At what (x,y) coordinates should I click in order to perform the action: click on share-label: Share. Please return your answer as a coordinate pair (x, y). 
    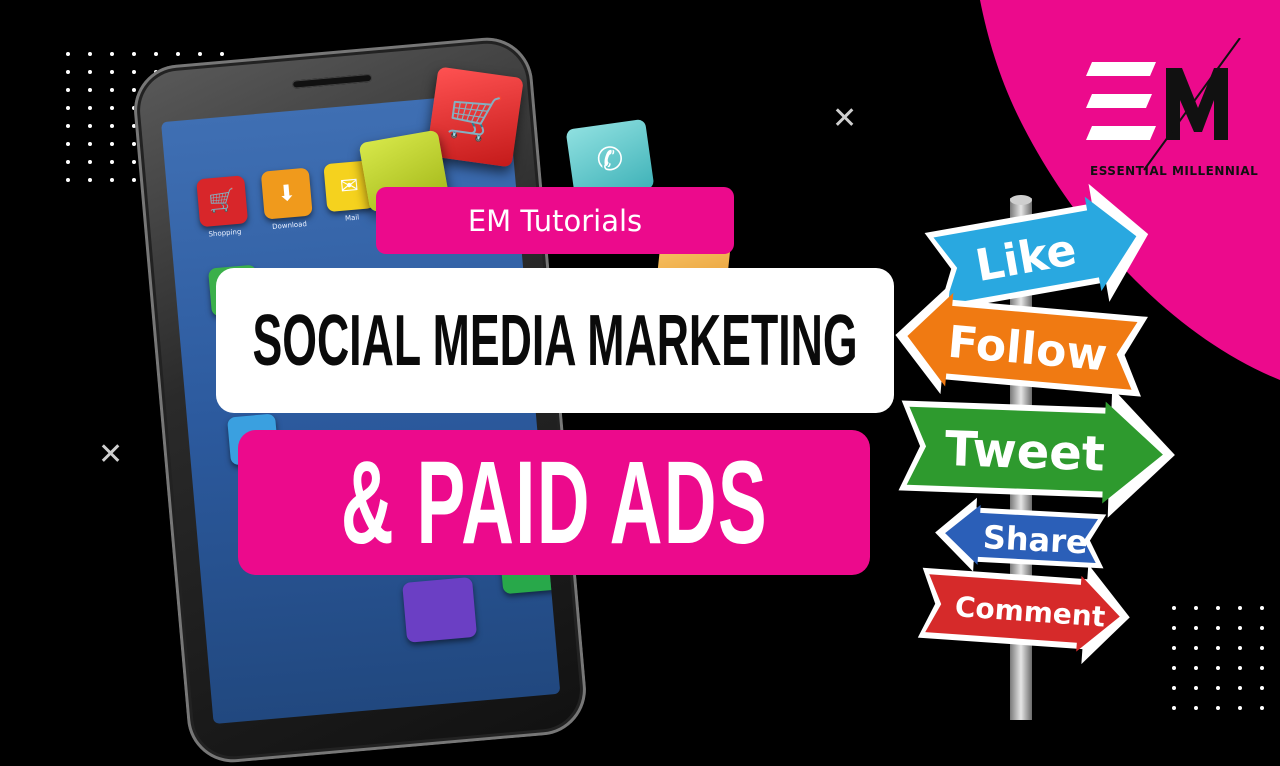
    Looking at the image, I should click on (1035, 539).